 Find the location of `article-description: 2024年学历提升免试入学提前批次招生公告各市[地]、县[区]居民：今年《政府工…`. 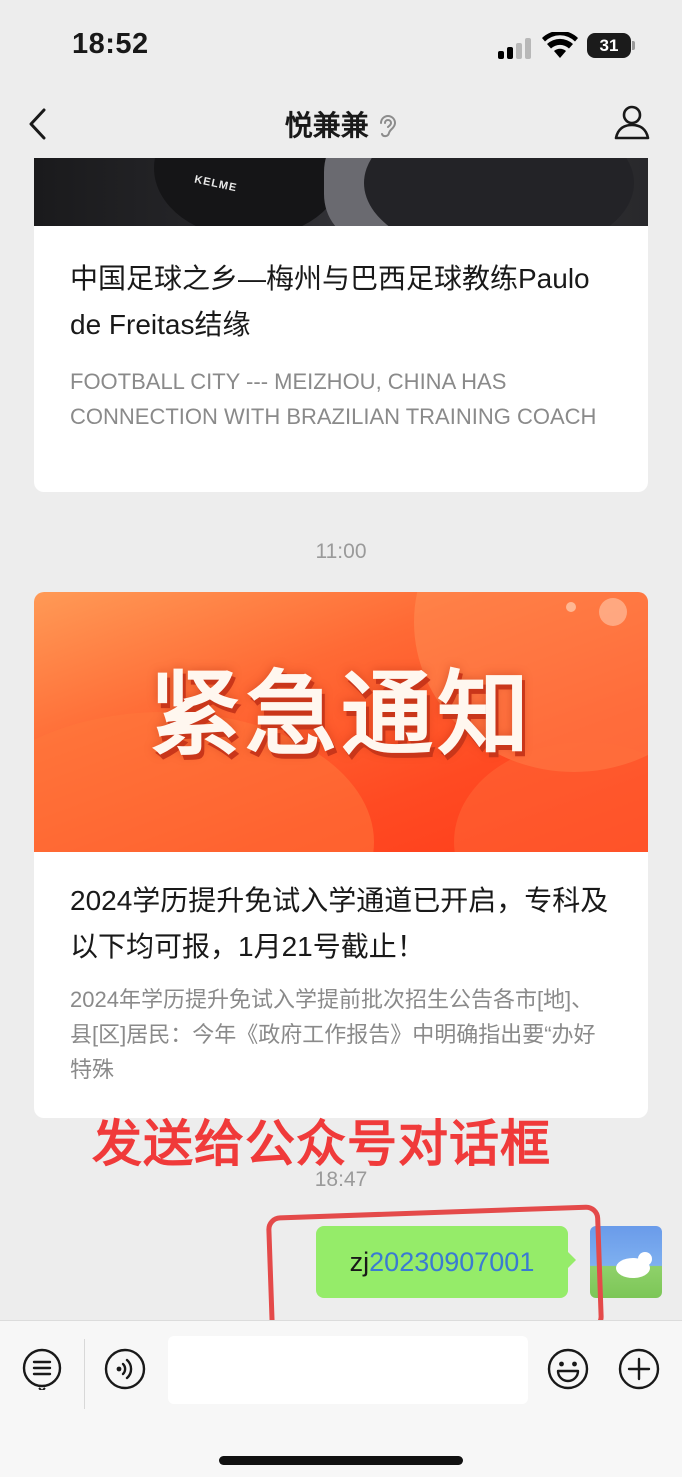

article-description: 2024年学历提升免试入学提前批次招生公告各市[地]、县[区]居民：今年《政府工… is located at coordinates (333, 1034).